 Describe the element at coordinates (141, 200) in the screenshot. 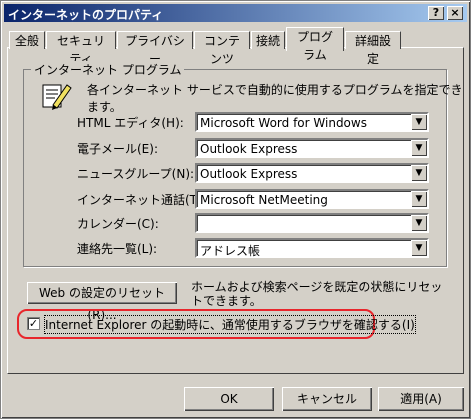

I see `internet-call-label: インターネット通話(T):` at that location.